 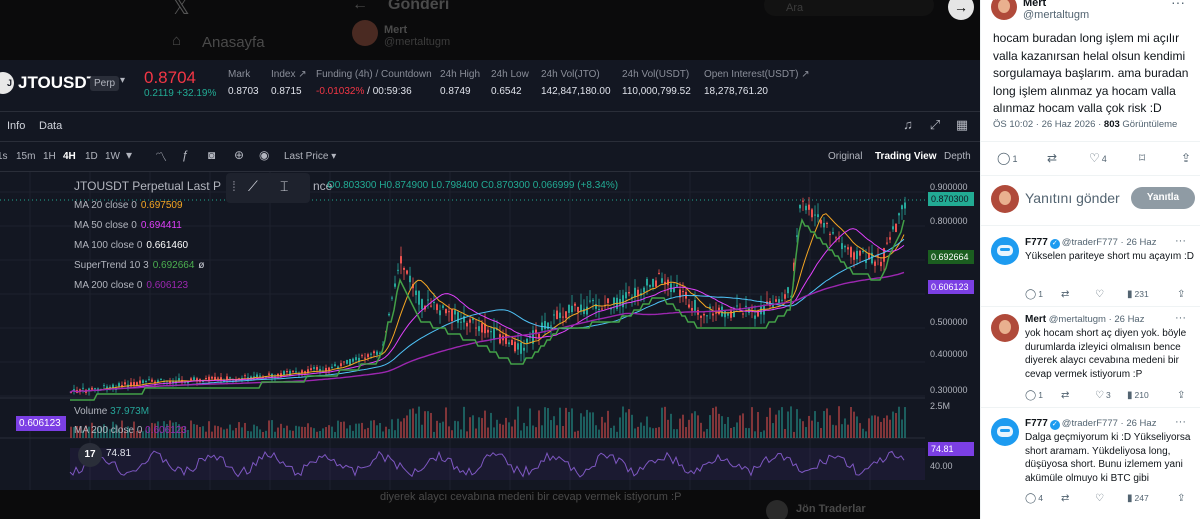 What do you see at coordinates (1142, 158) in the screenshot?
I see `bookmark-button: ⌑` at bounding box center [1142, 158].